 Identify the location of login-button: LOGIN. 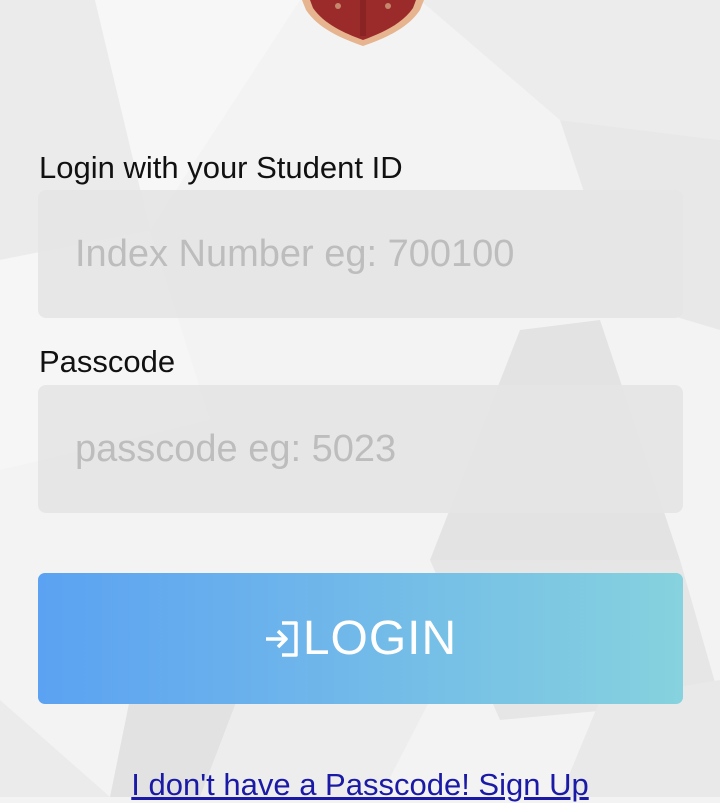
(360, 638).